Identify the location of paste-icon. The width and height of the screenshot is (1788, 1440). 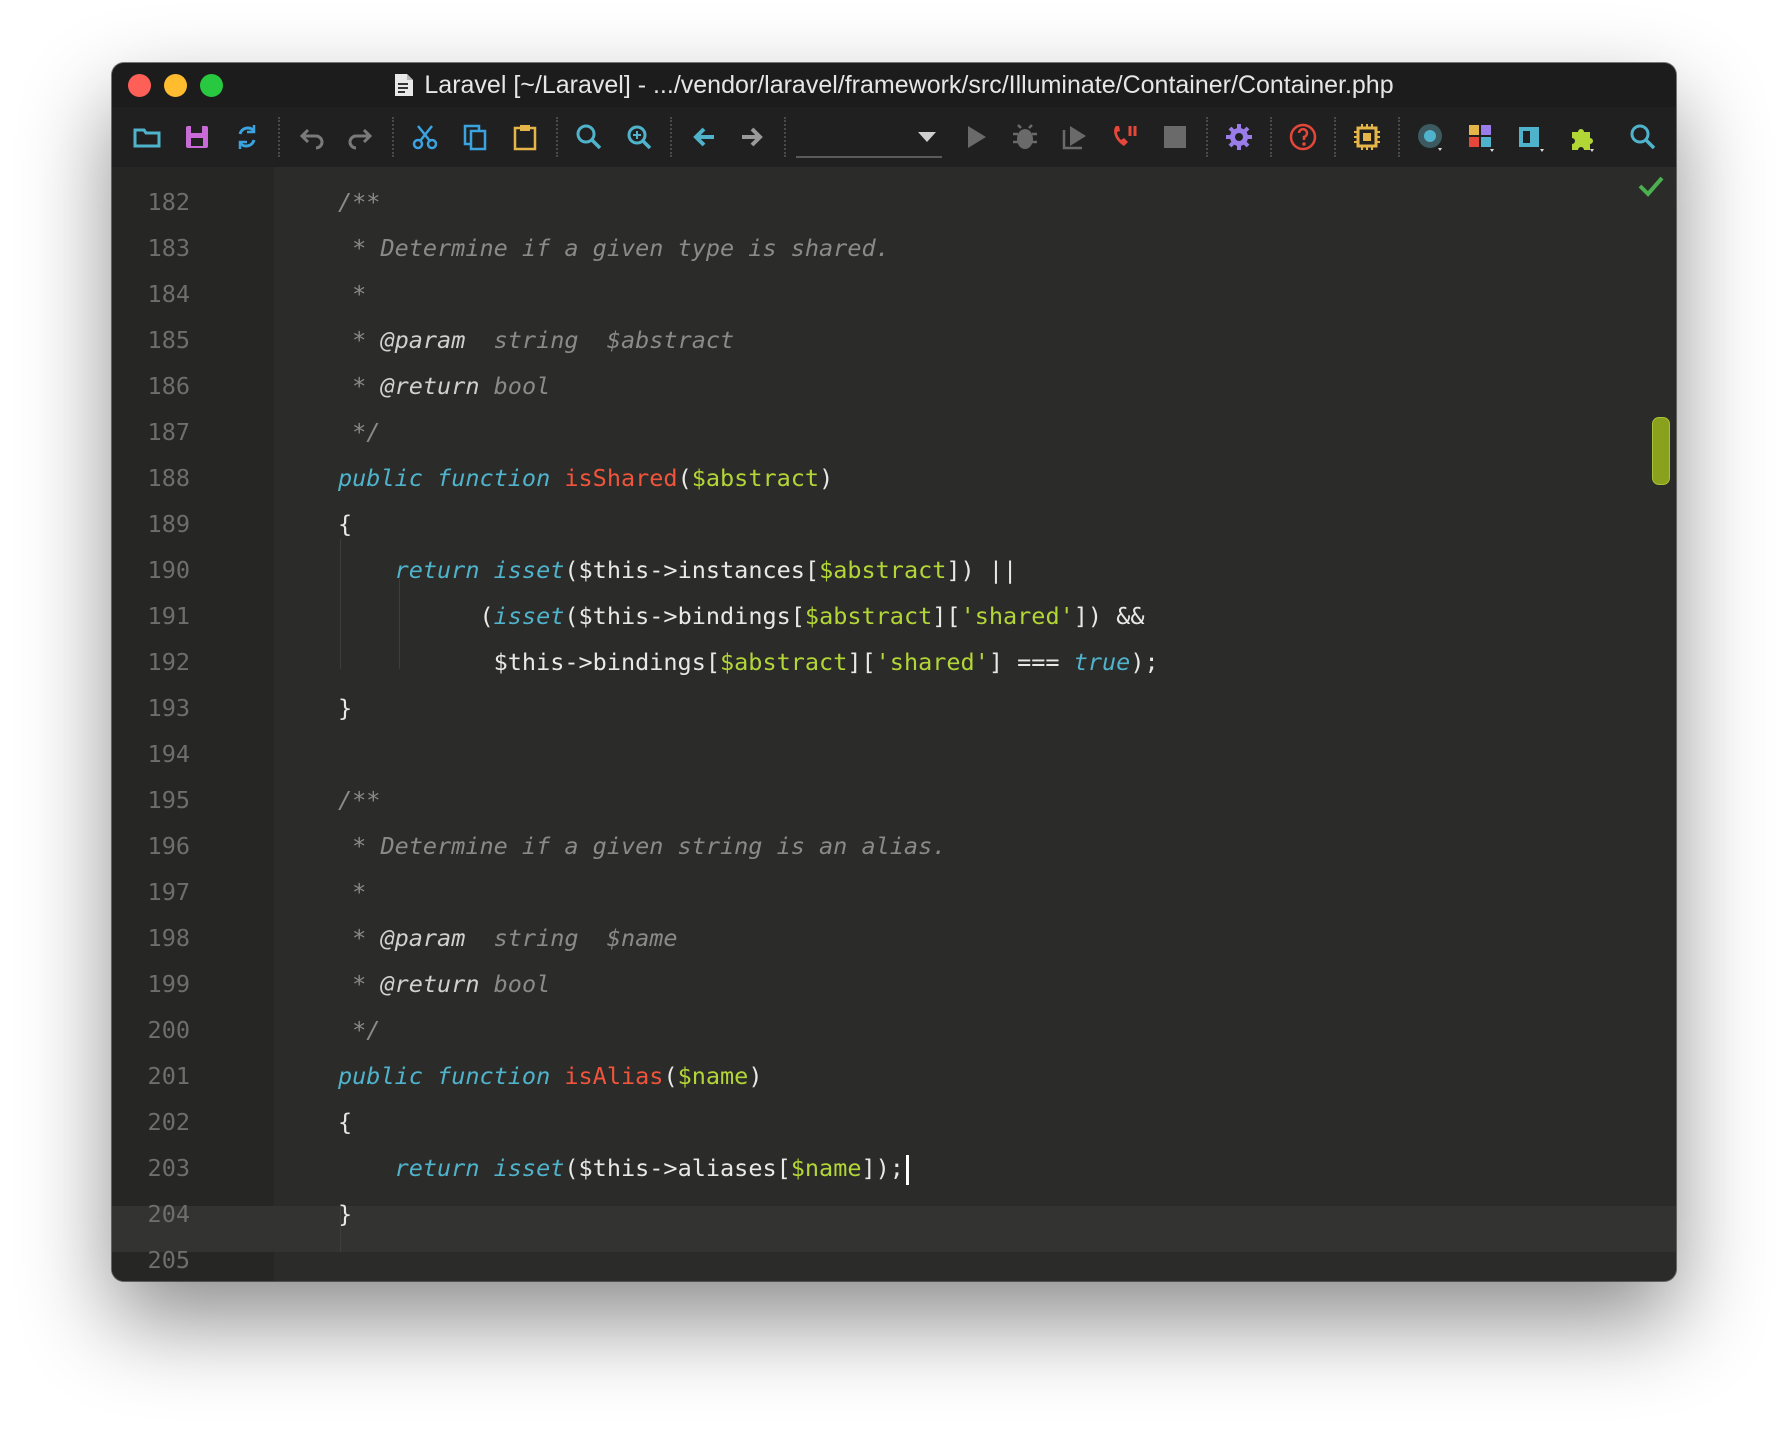
(525, 137).